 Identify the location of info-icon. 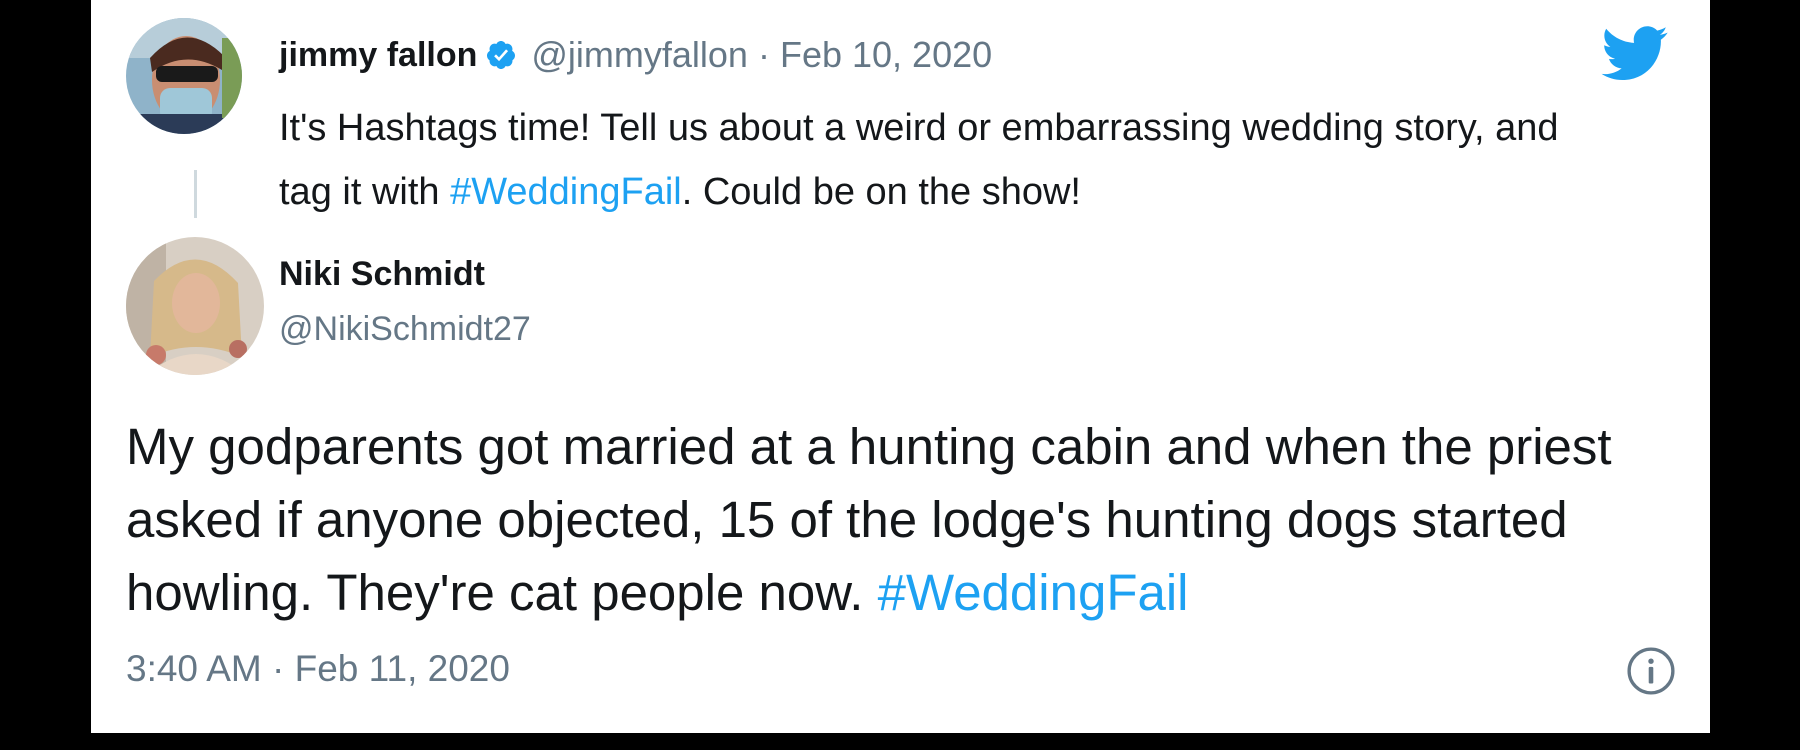
(1651, 671).